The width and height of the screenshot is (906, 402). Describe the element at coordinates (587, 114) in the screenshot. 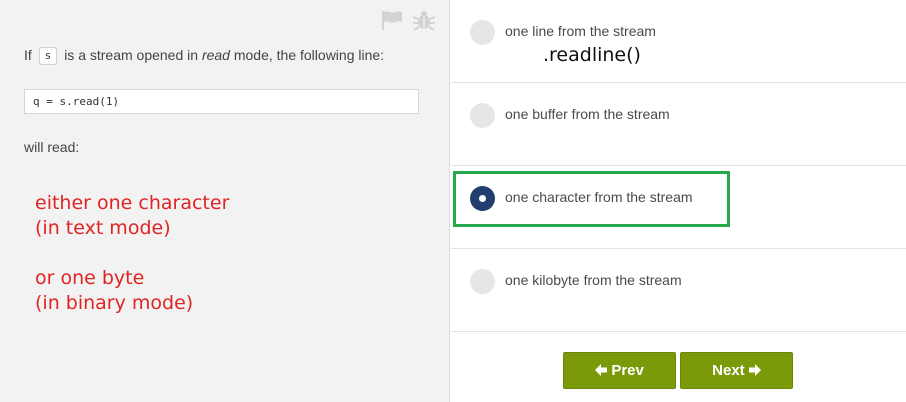

I see `answer-label: one buffer from the stream` at that location.